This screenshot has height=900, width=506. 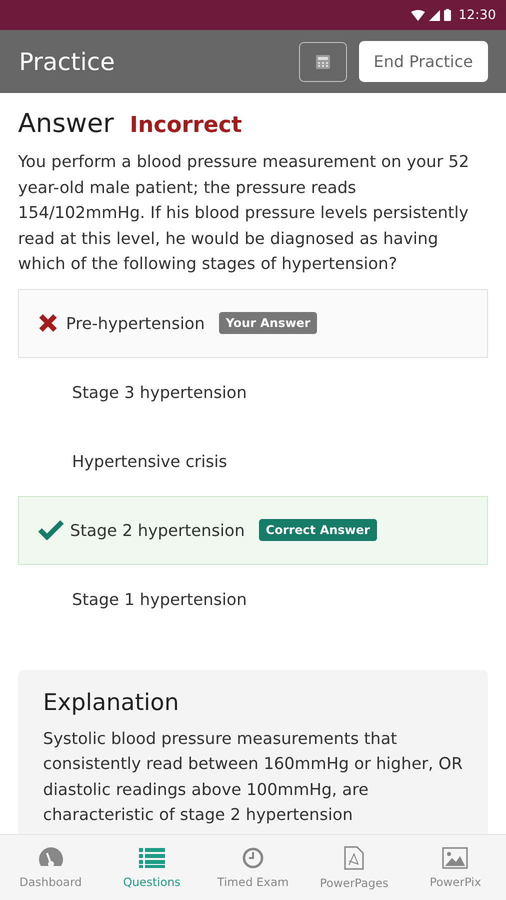 I want to click on clock-time: 12:30, so click(x=477, y=15).